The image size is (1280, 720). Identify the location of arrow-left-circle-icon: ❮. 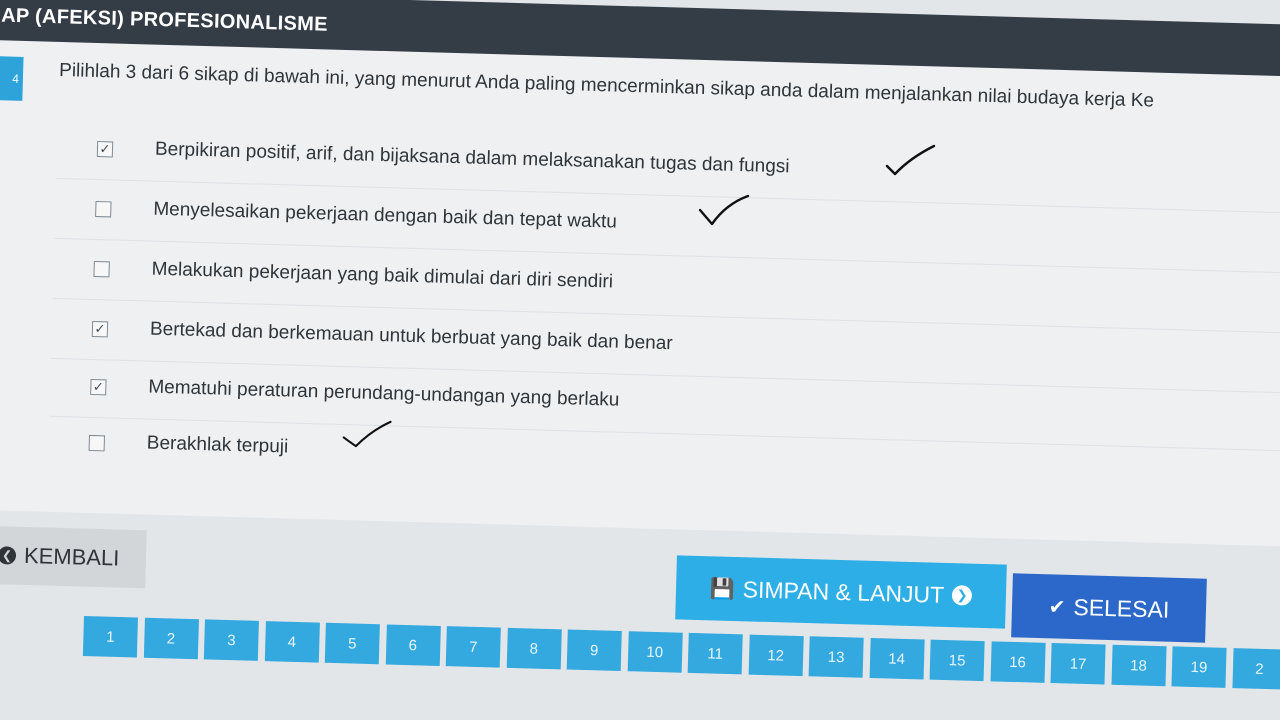
(8, 555).